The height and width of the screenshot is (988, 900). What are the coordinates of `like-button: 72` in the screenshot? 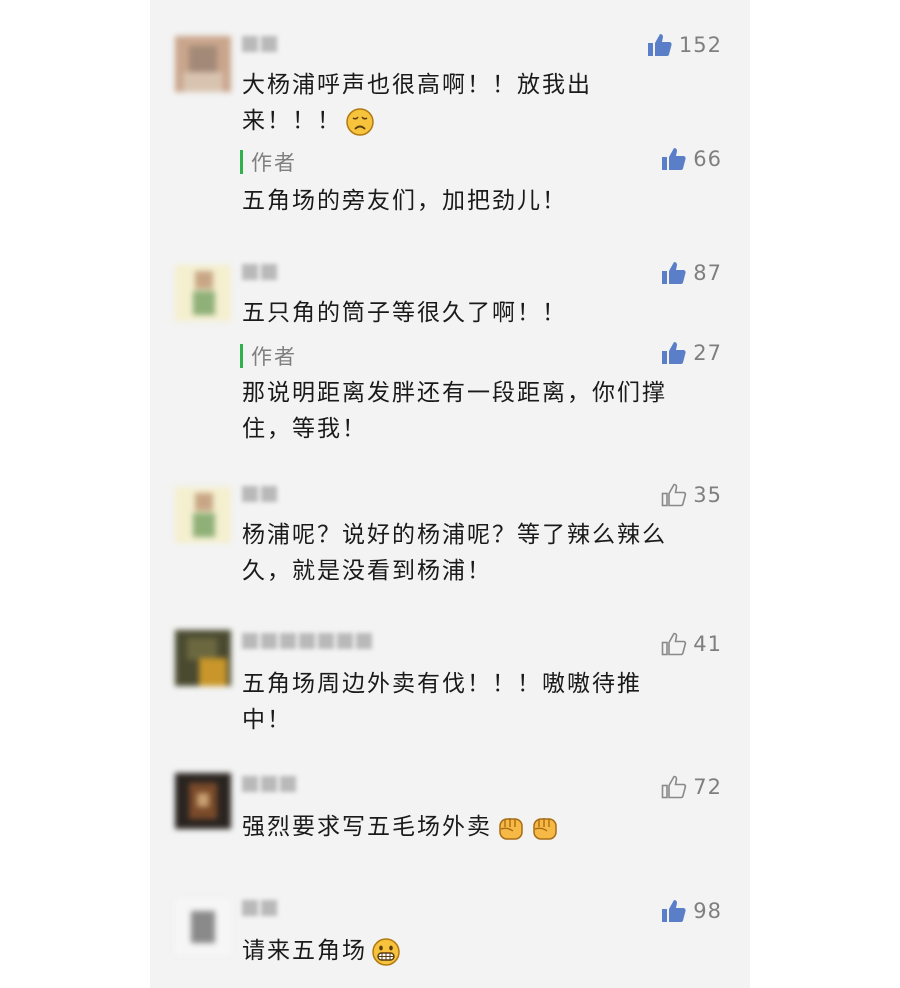 It's located at (691, 787).